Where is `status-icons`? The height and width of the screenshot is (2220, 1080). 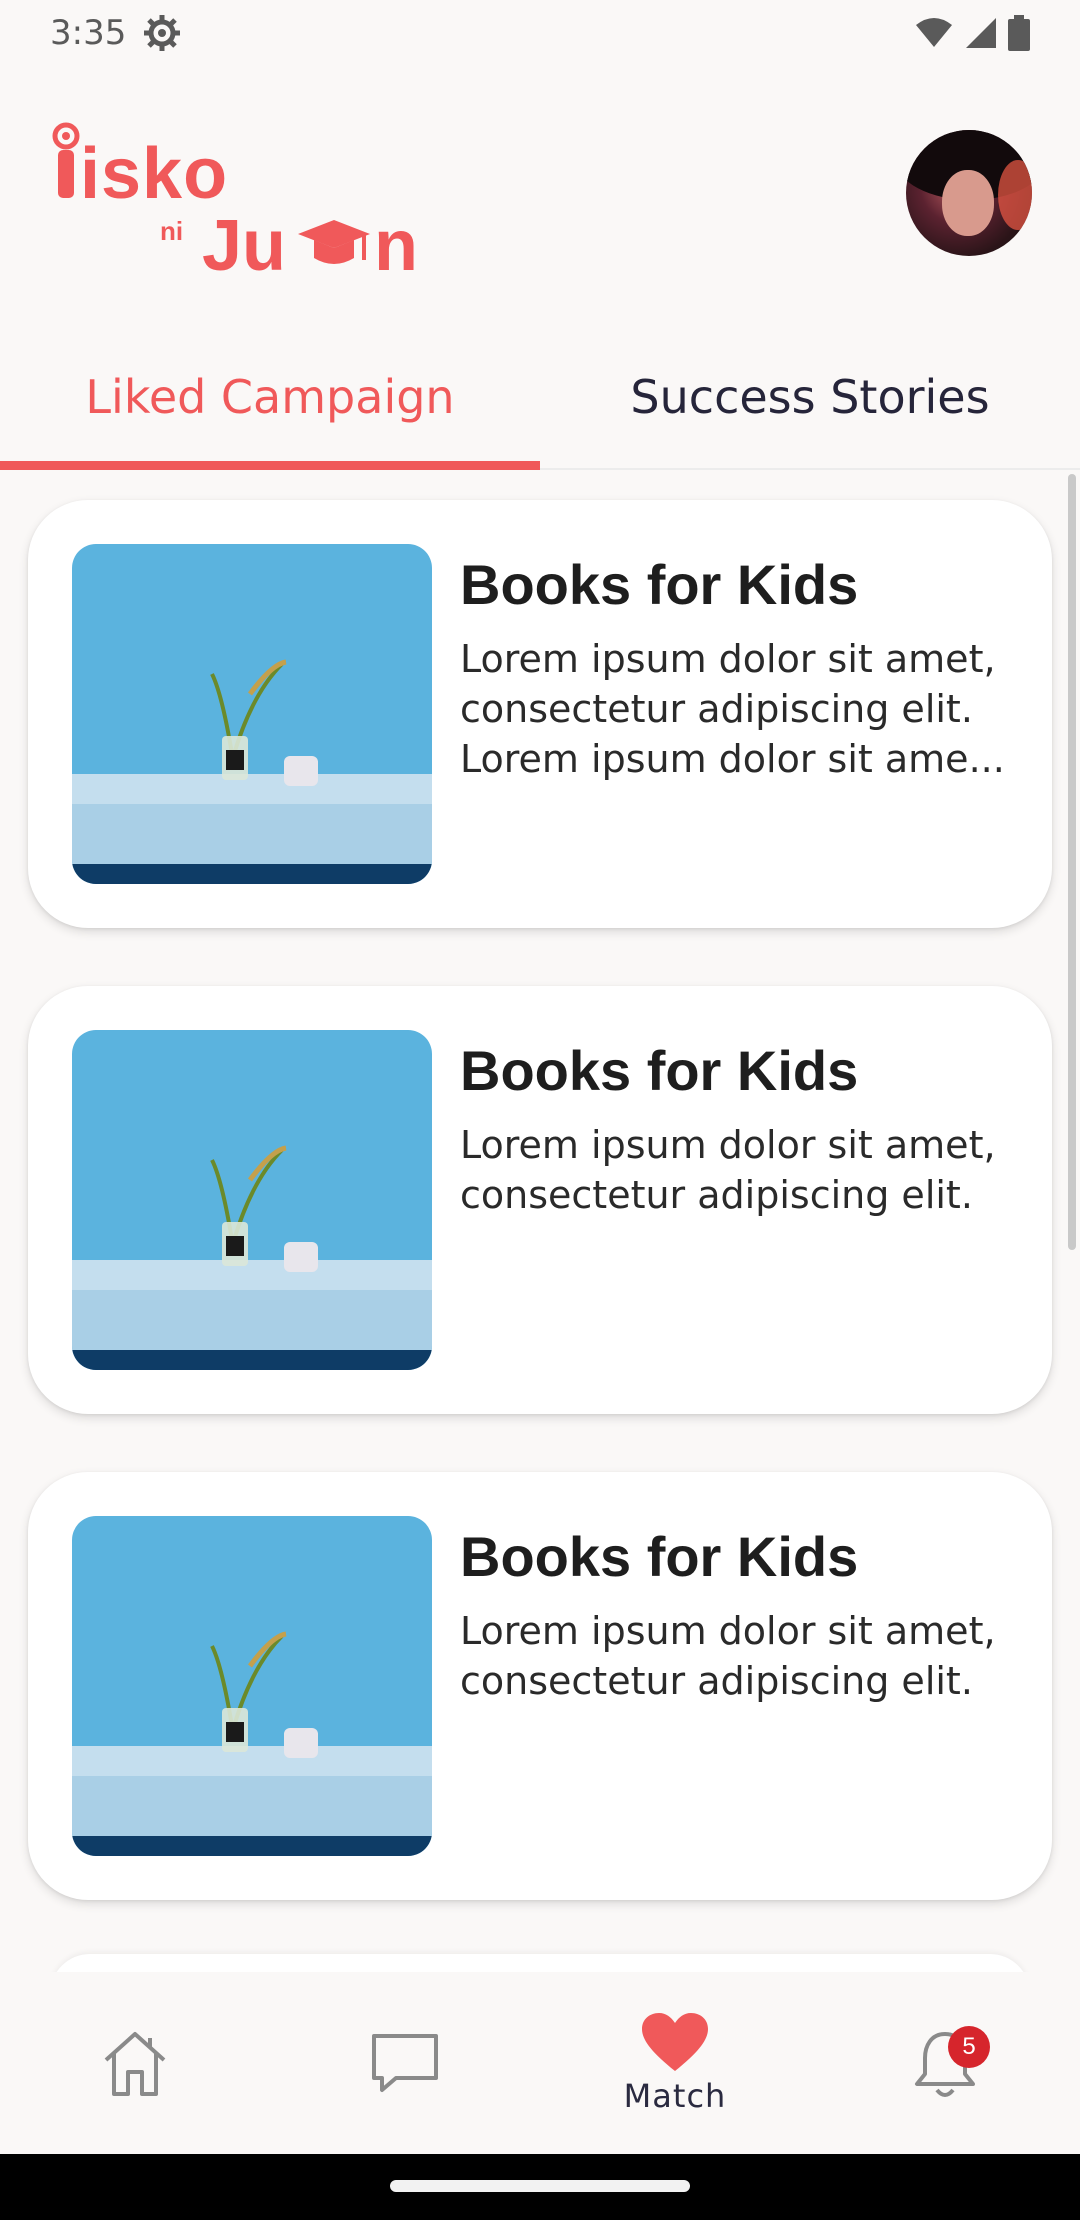 status-icons is located at coordinates (972, 33).